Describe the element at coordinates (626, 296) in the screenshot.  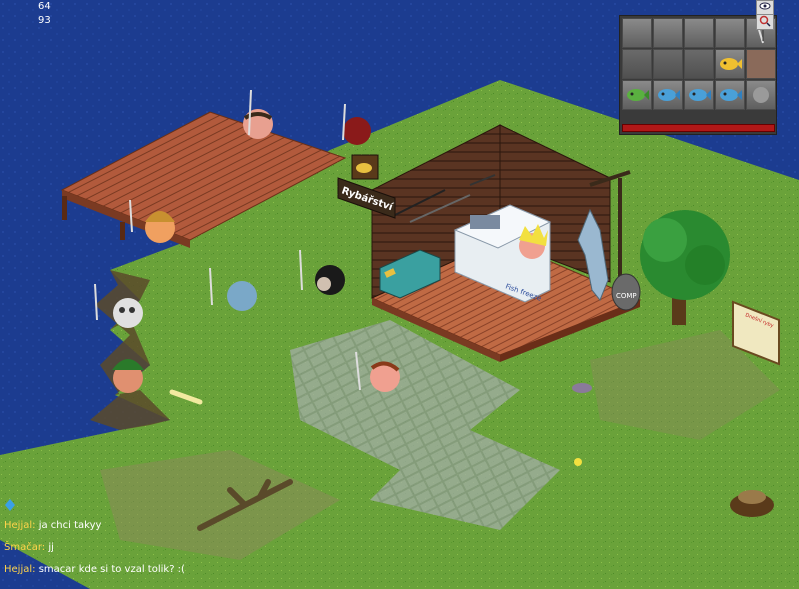
I see `trash-bin-label: COMP` at that location.